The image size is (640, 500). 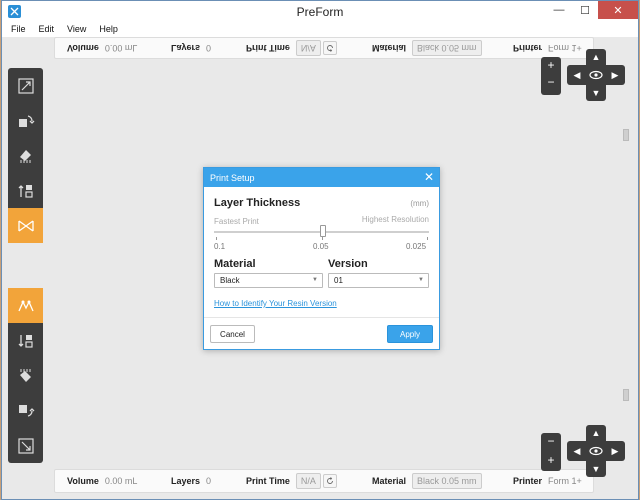 I want to click on toolbar-top, so click(x=25, y=155).